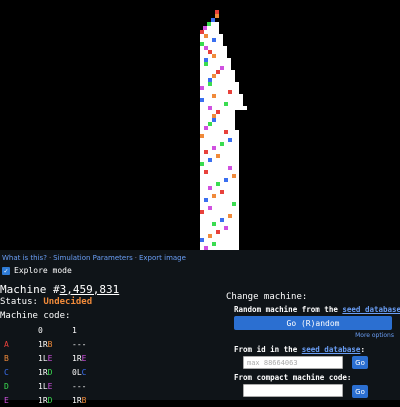 The width and height of the screenshot is (400, 407). Describe the element at coordinates (293, 362) in the screenshot. I see `machine-id-input` at that location.